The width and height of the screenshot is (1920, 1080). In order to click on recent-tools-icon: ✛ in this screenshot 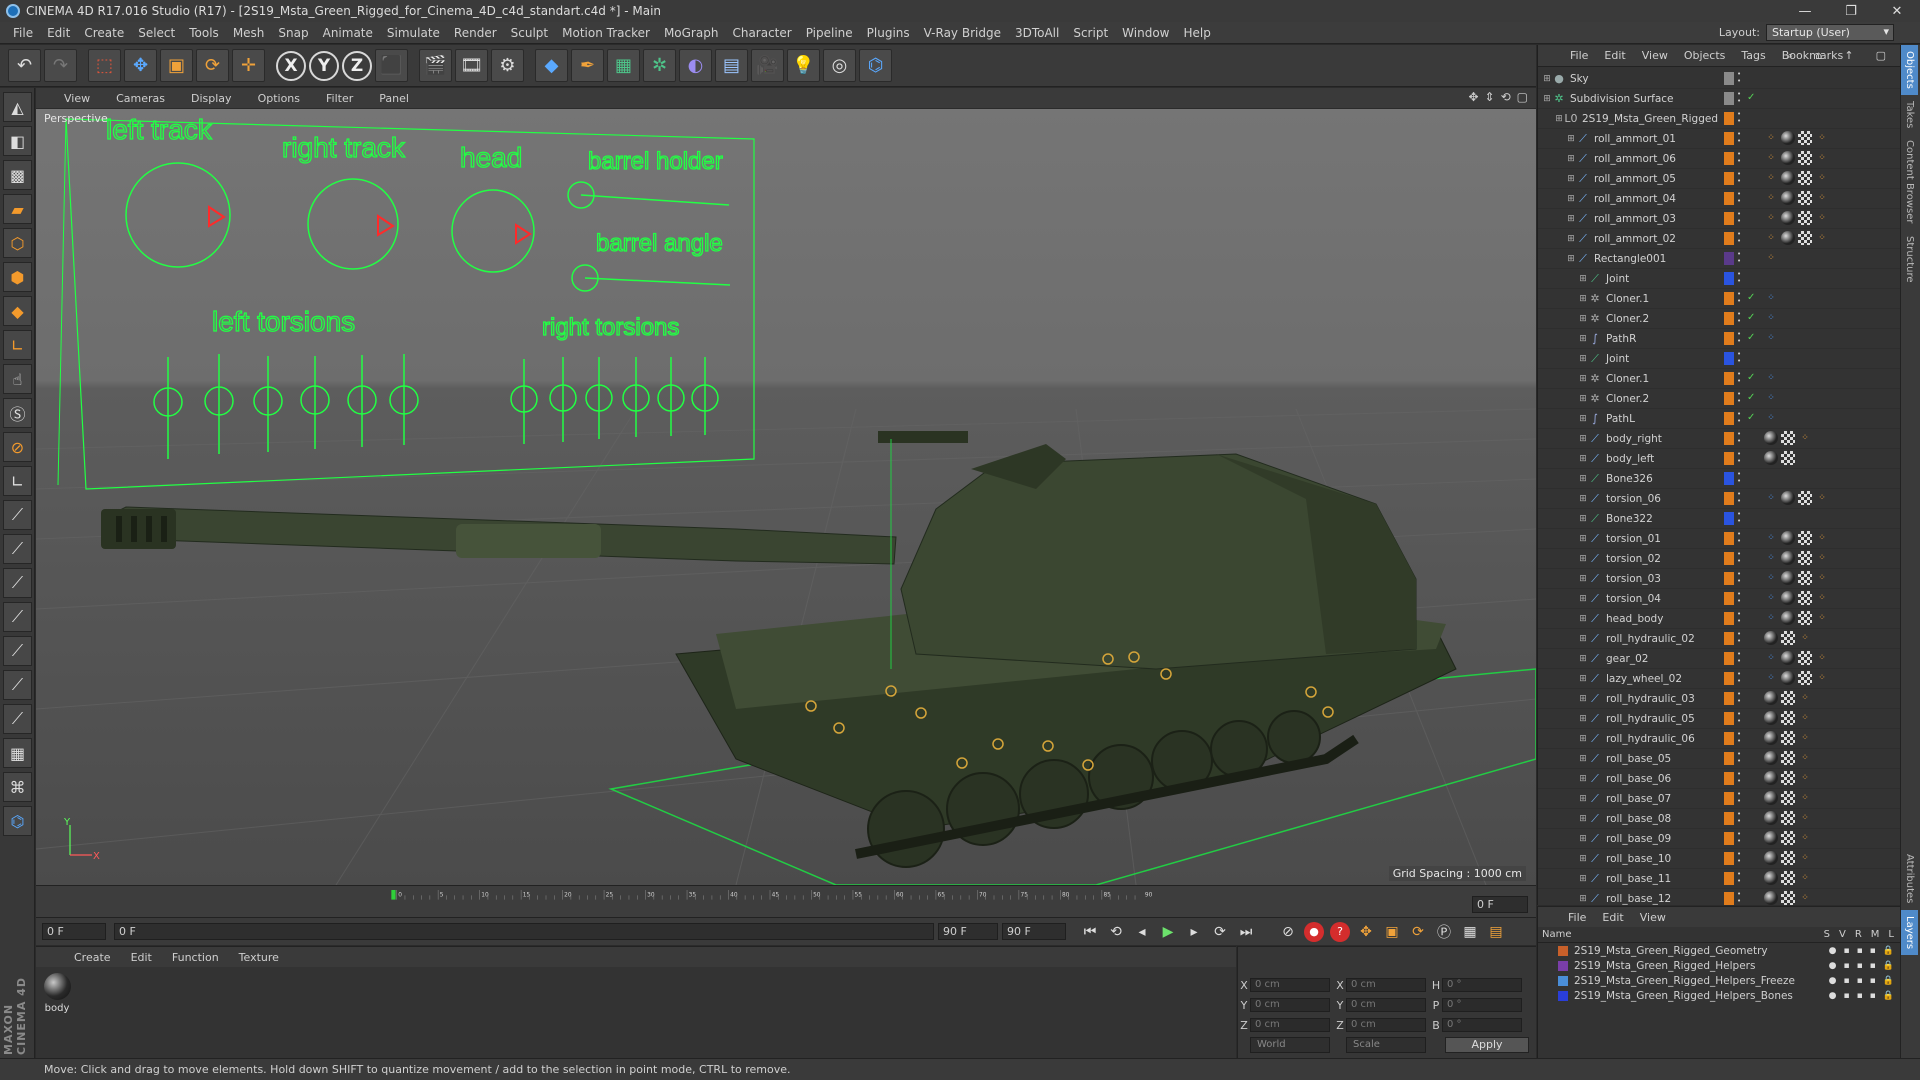, I will do `click(248, 65)`.